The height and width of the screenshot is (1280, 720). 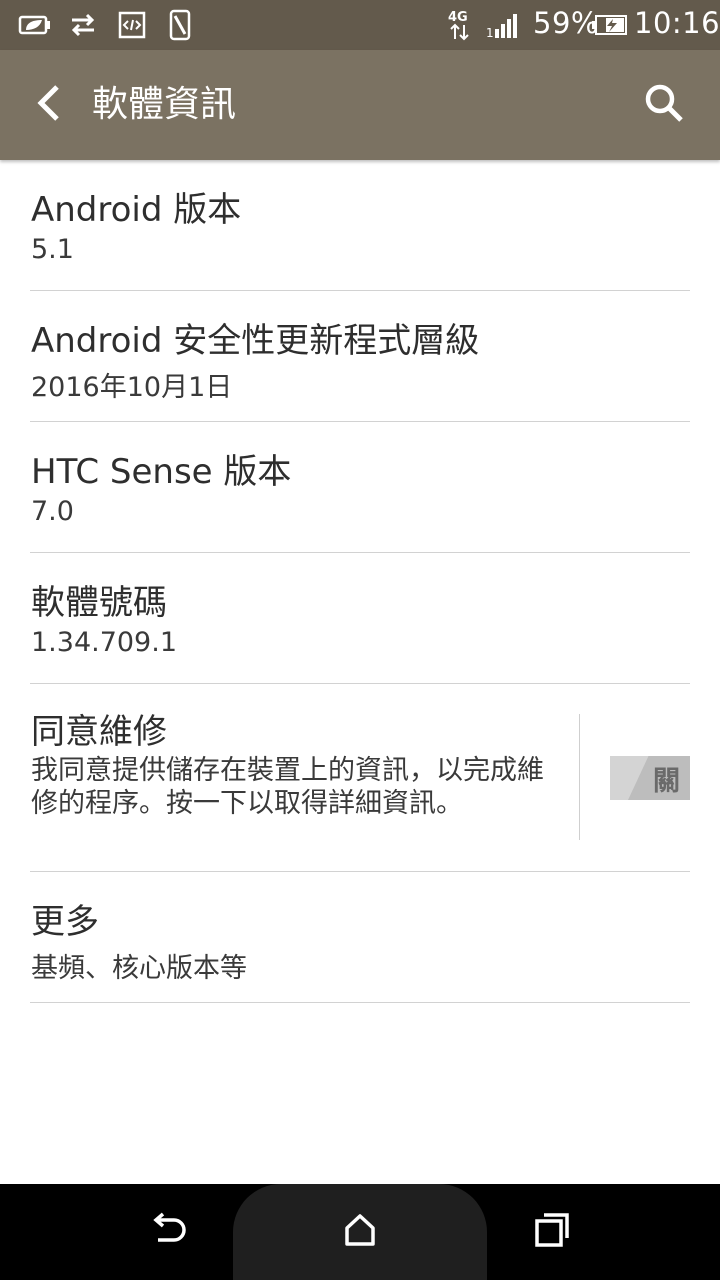 I want to click on item-subtitle: 2016年10月1日, so click(x=132, y=387).